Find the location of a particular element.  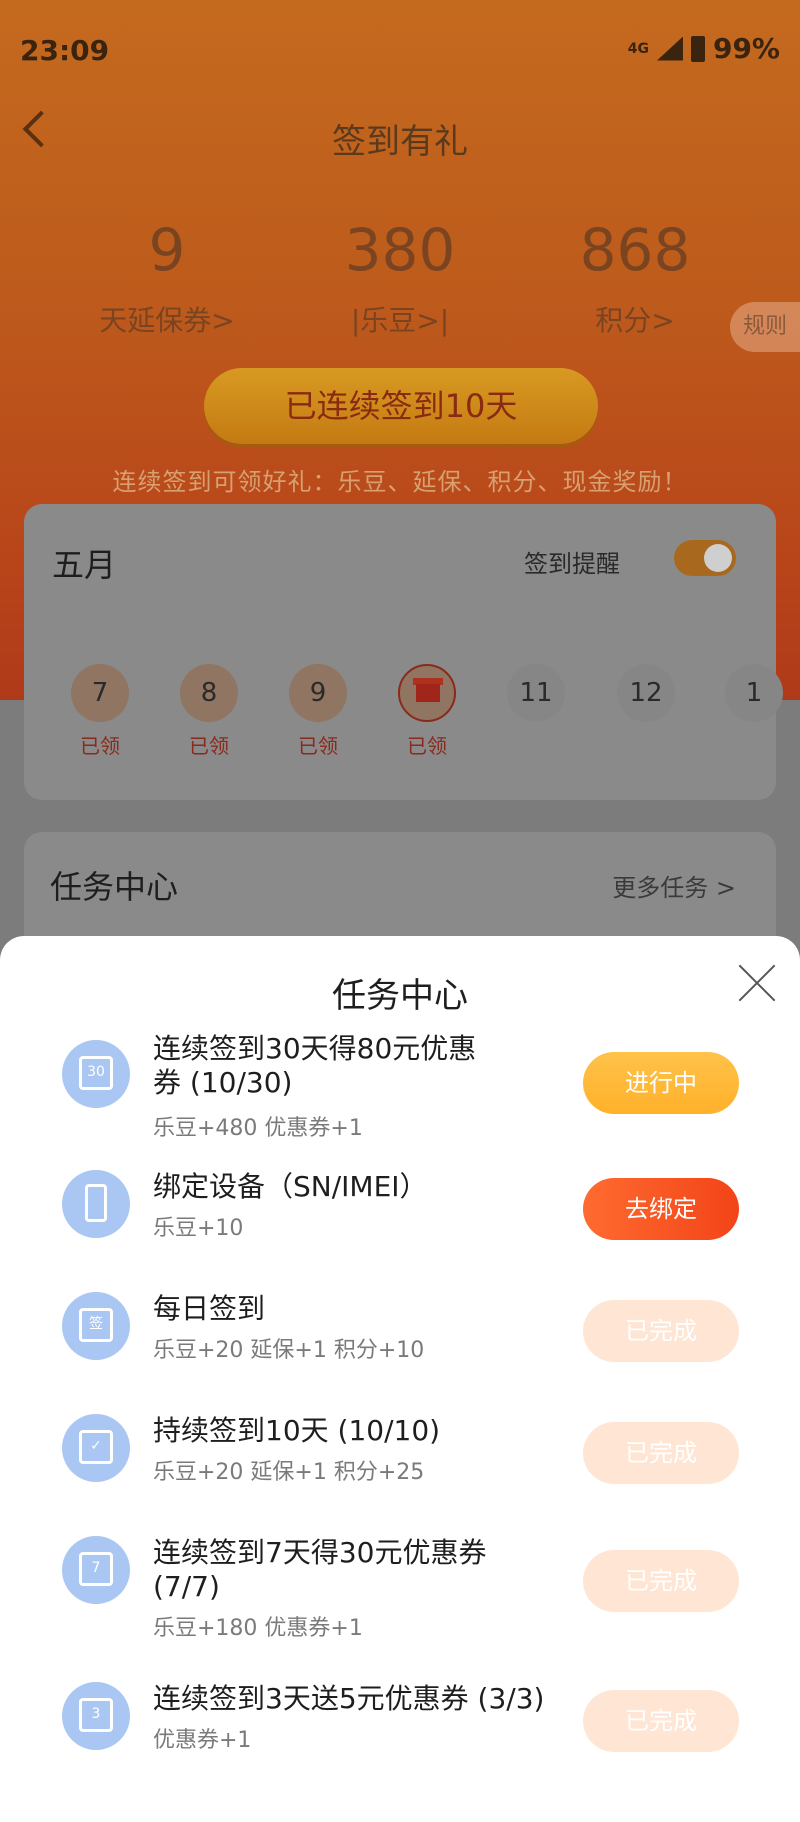

task-name: 持续签到10天 (10/10) is located at coordinates (297, 1430).